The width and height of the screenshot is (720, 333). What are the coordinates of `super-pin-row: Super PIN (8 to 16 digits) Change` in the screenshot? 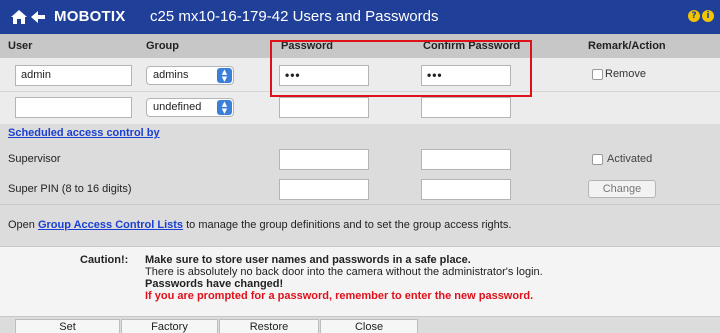 It's located at (360, 189).